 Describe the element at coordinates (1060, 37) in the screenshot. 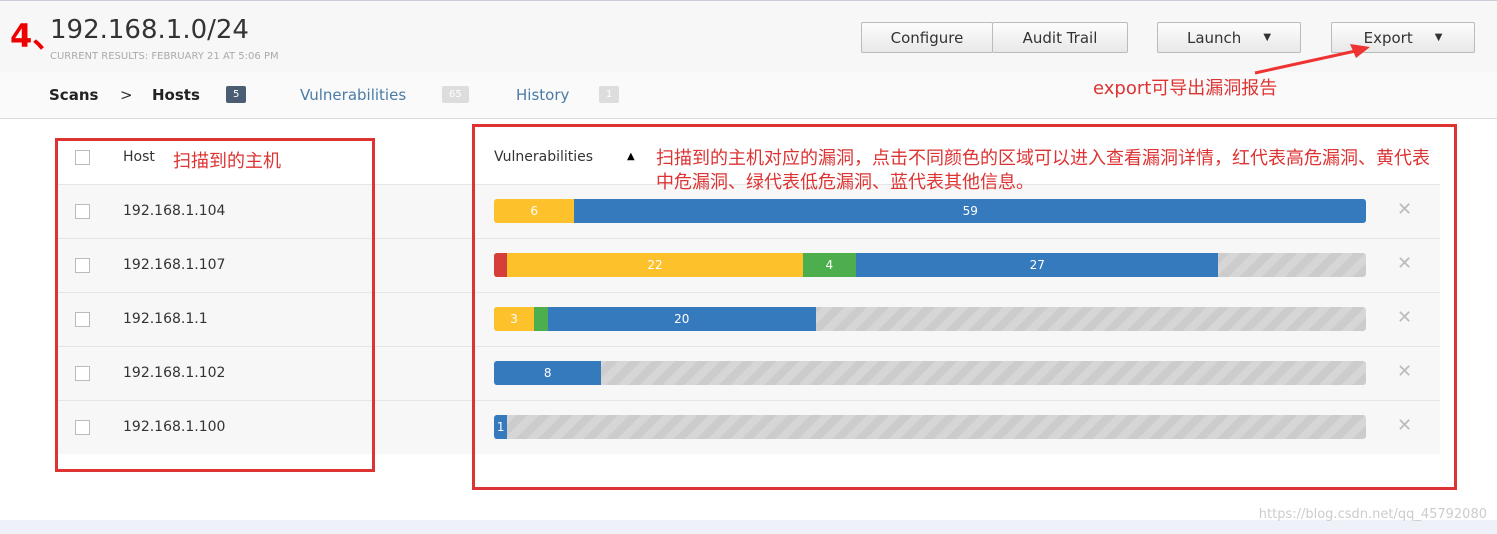

I see `audit-trail-button: Audit Trail` at that location.